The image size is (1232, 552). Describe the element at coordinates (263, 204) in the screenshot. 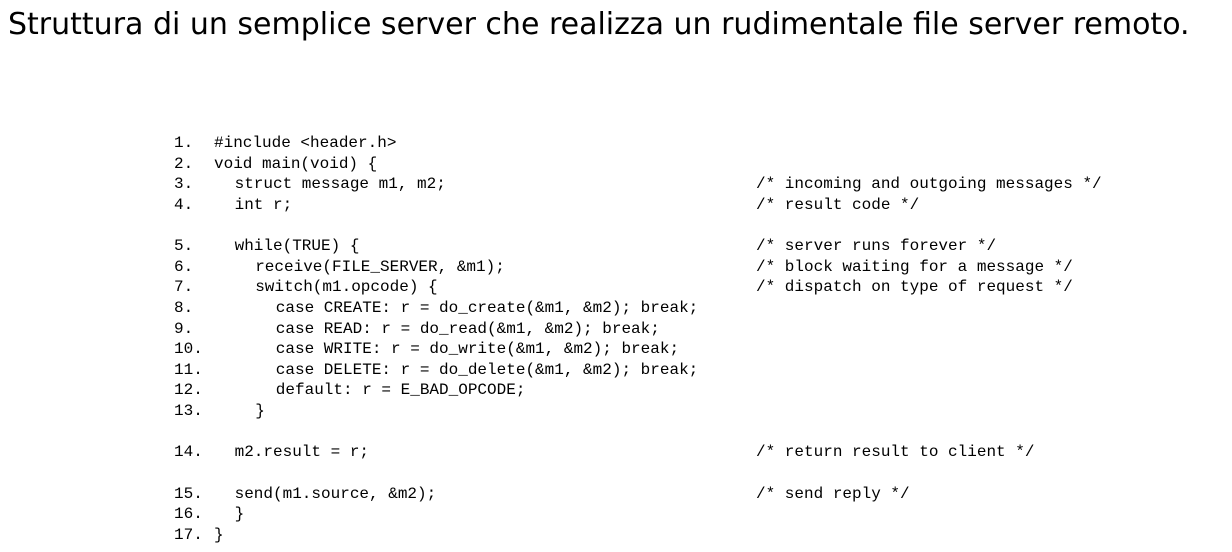

I see `code-text: int r;` at that location.